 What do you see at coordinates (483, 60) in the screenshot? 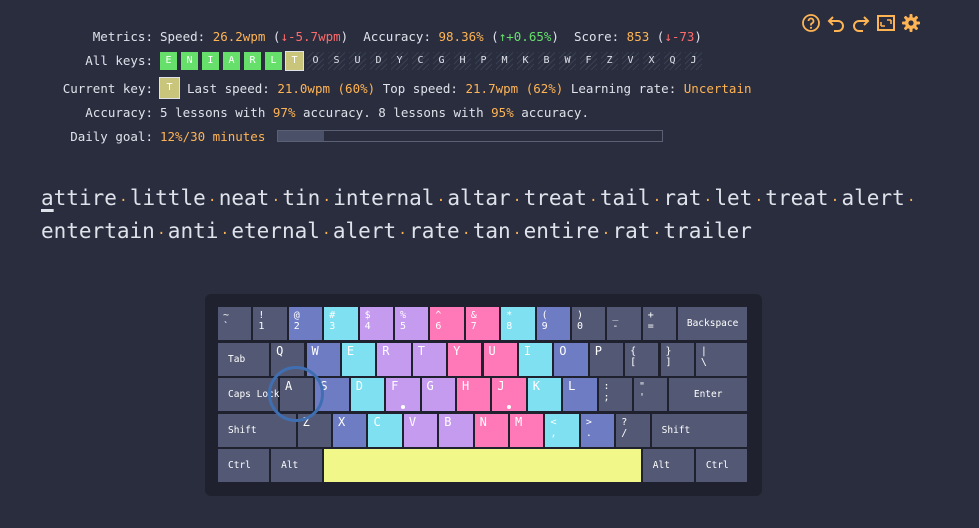
I see `key-stat-p: P` at bounding box center [483, 60].